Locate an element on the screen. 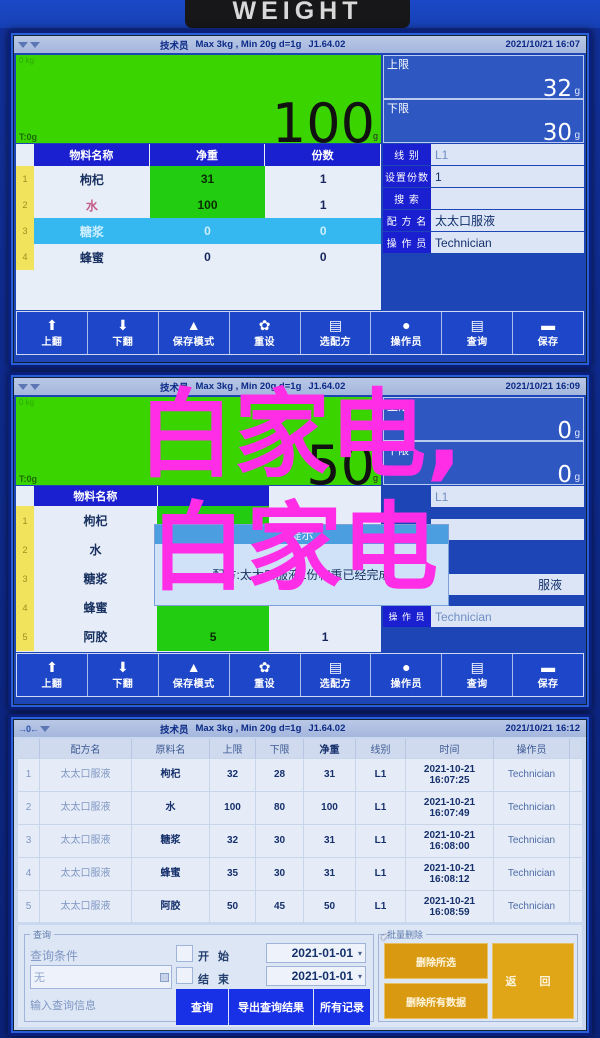 The image size is (600, 1038). dropdown-box-icon is located at coordinates (164, 977).